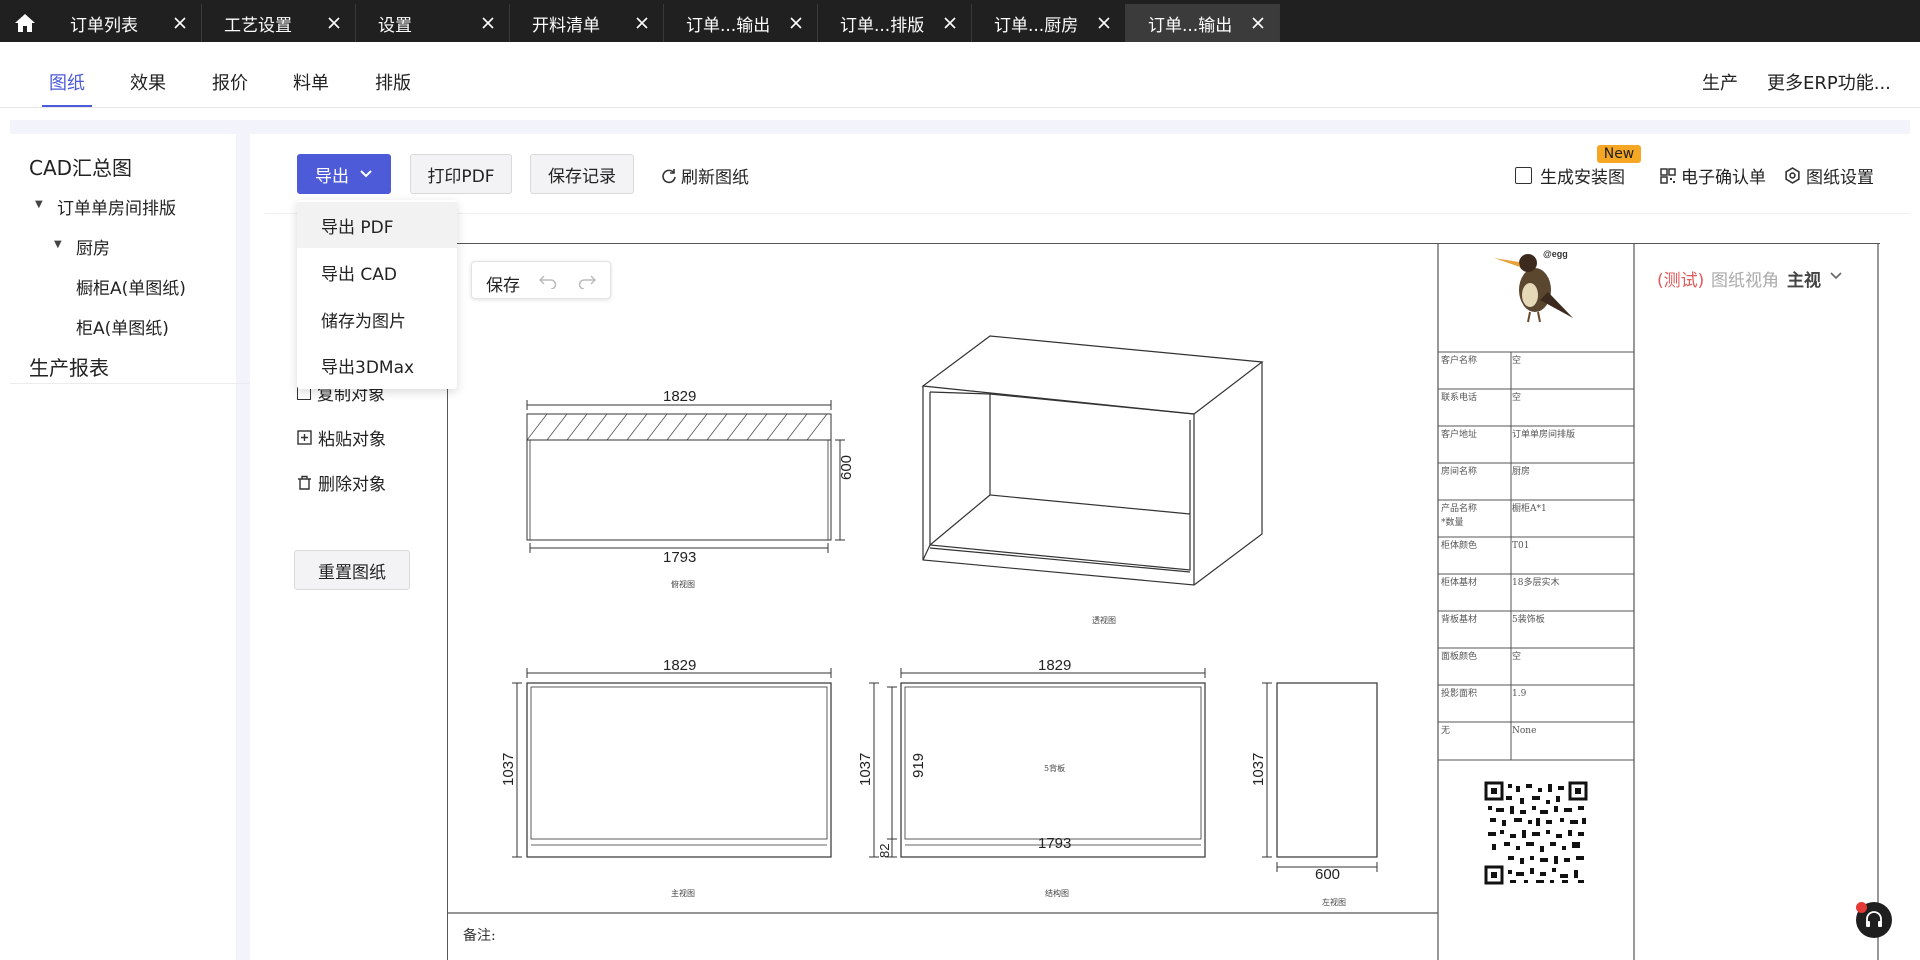 Image resolution: width=1920 pixels, height=960 pixels. I want to click on export-3dmax-option: 导出3DMax, so click(377, 365).